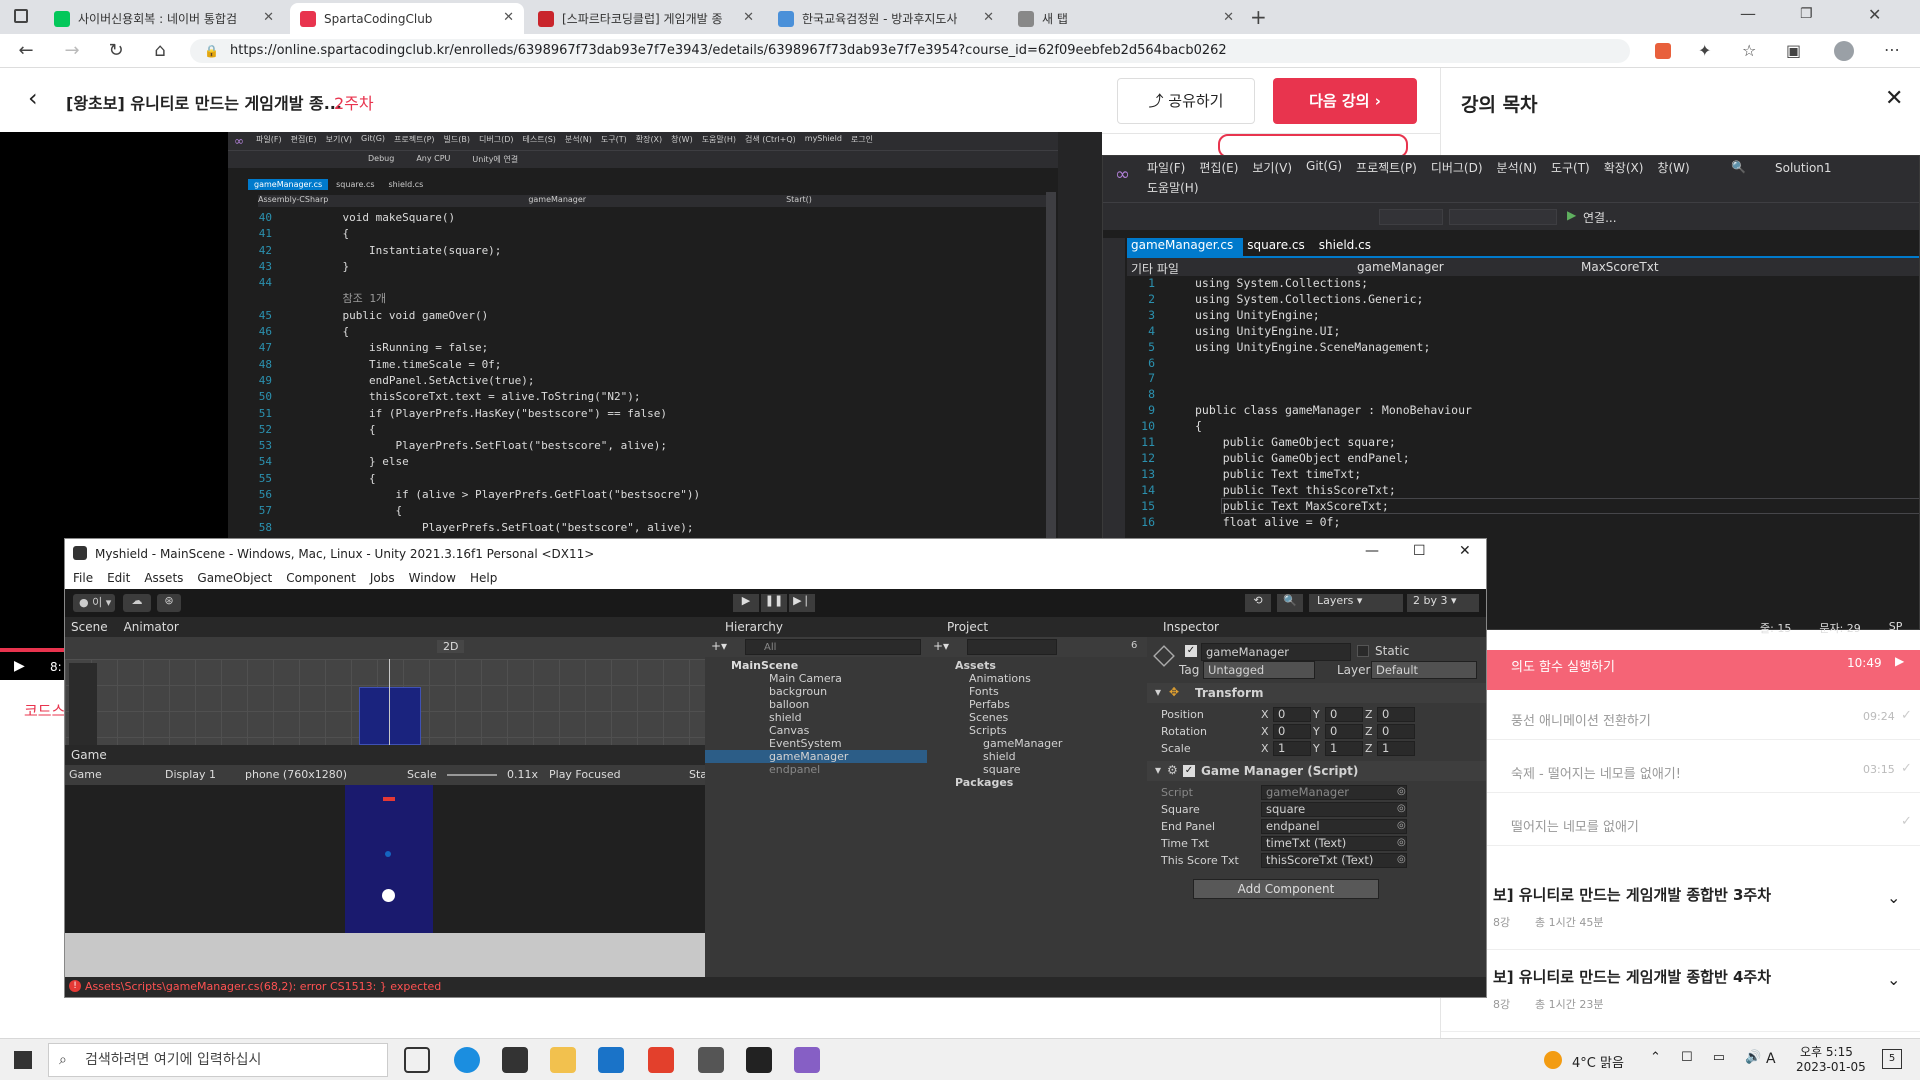 The width and height of the screenshot is (1920, 1080). Describe the element at coordinates (151, 627) in the screenshot. I see `tab-animator: Animator` at that location.